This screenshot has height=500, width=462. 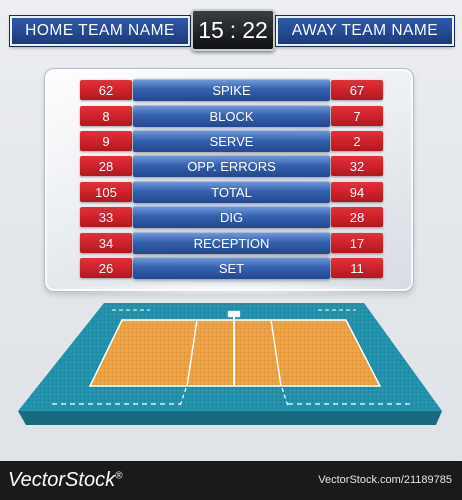 What do you see at coordinates (106, 268) in the screenshot?
I see `home-stat-value: 26` at bounding box center [106, 268].